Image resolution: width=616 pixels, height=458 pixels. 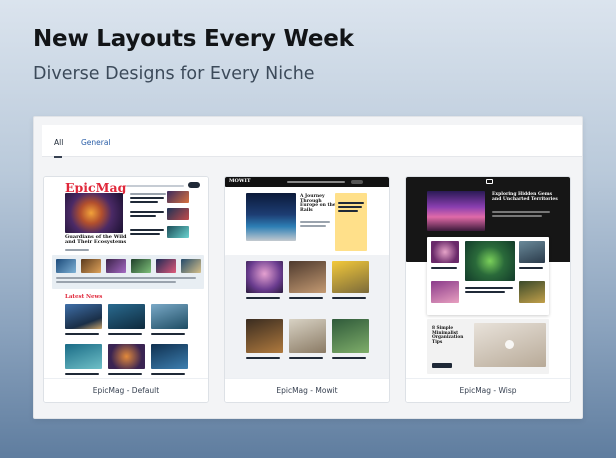 I want to click on thumb-logo-mark, so click(x=489, y=181).